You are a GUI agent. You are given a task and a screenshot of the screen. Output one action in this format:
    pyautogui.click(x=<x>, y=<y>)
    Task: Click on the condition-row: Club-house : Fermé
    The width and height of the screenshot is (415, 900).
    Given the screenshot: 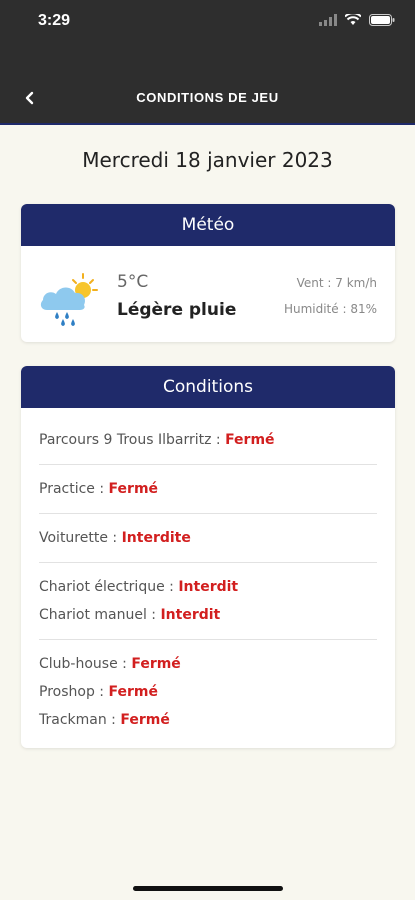 What is the action you would take?
    pyautogui.click(x=110, y=664)
    